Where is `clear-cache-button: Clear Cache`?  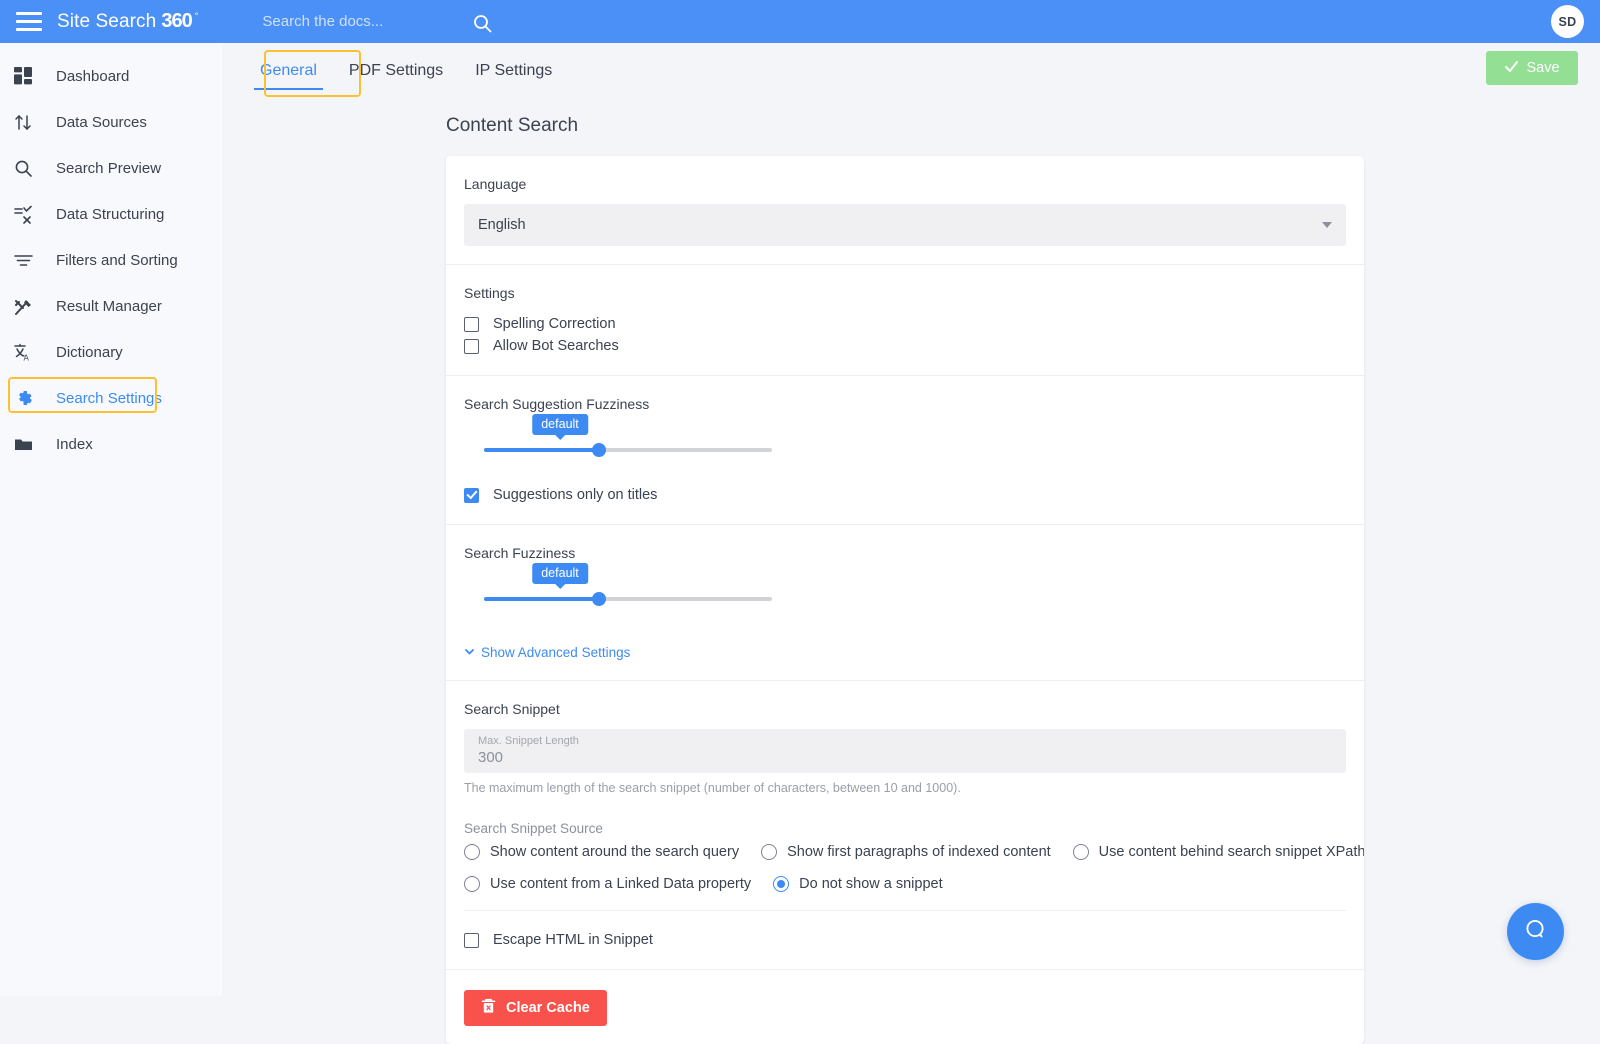
clear-cache-button: Clear Cache is located at coordinates (535, 1008).